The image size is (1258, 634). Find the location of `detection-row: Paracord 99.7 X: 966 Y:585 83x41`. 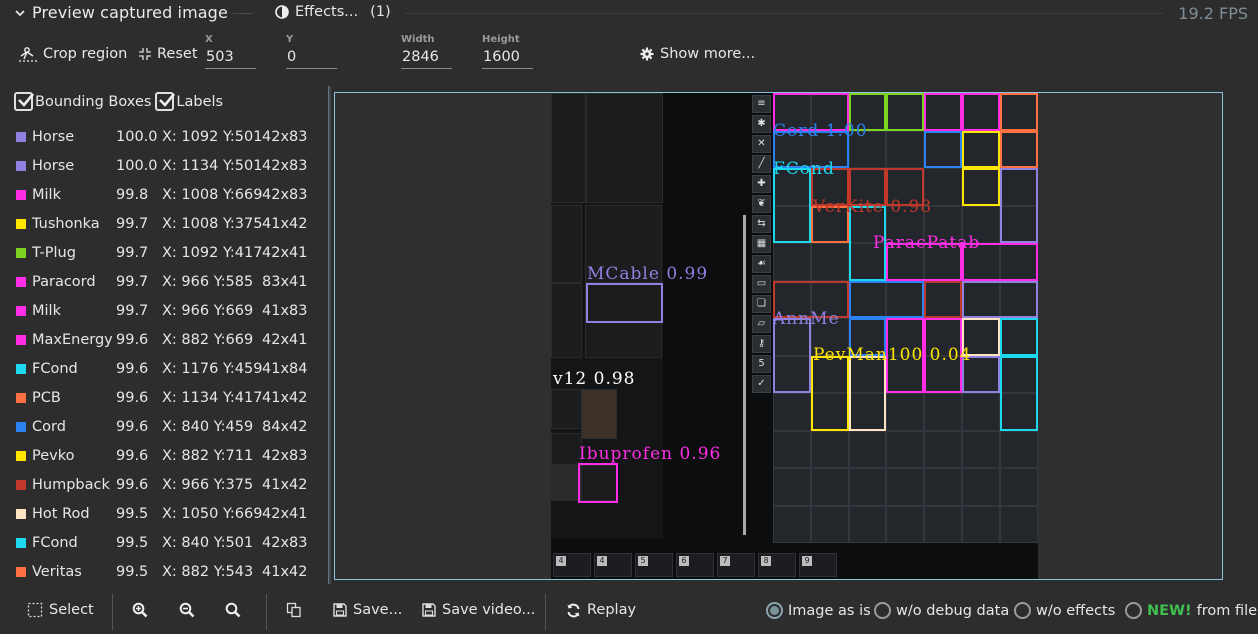

detection-row: Paracord 99.7 X: 966 Y:585 83x41 is located at coordinates (161, 282).